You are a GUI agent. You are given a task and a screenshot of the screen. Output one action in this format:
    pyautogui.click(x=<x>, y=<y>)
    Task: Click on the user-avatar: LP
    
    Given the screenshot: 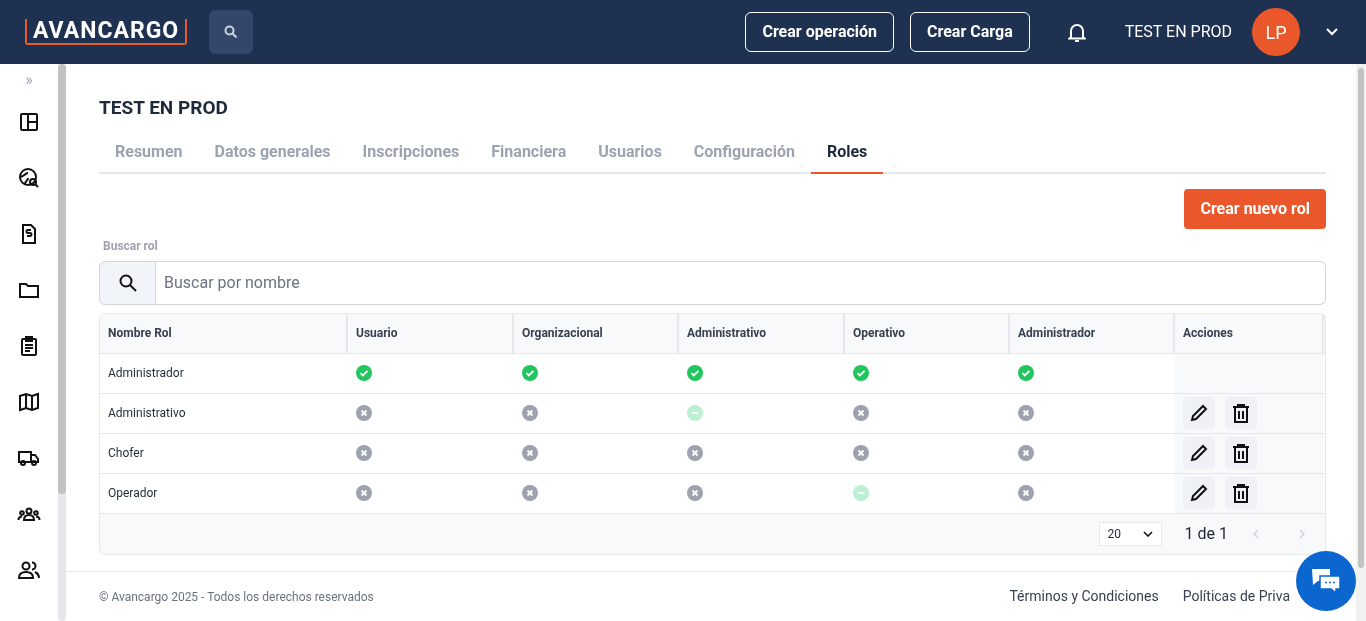 What is the action you would take?
    pyautogui.click(x=1276, y=32)
    